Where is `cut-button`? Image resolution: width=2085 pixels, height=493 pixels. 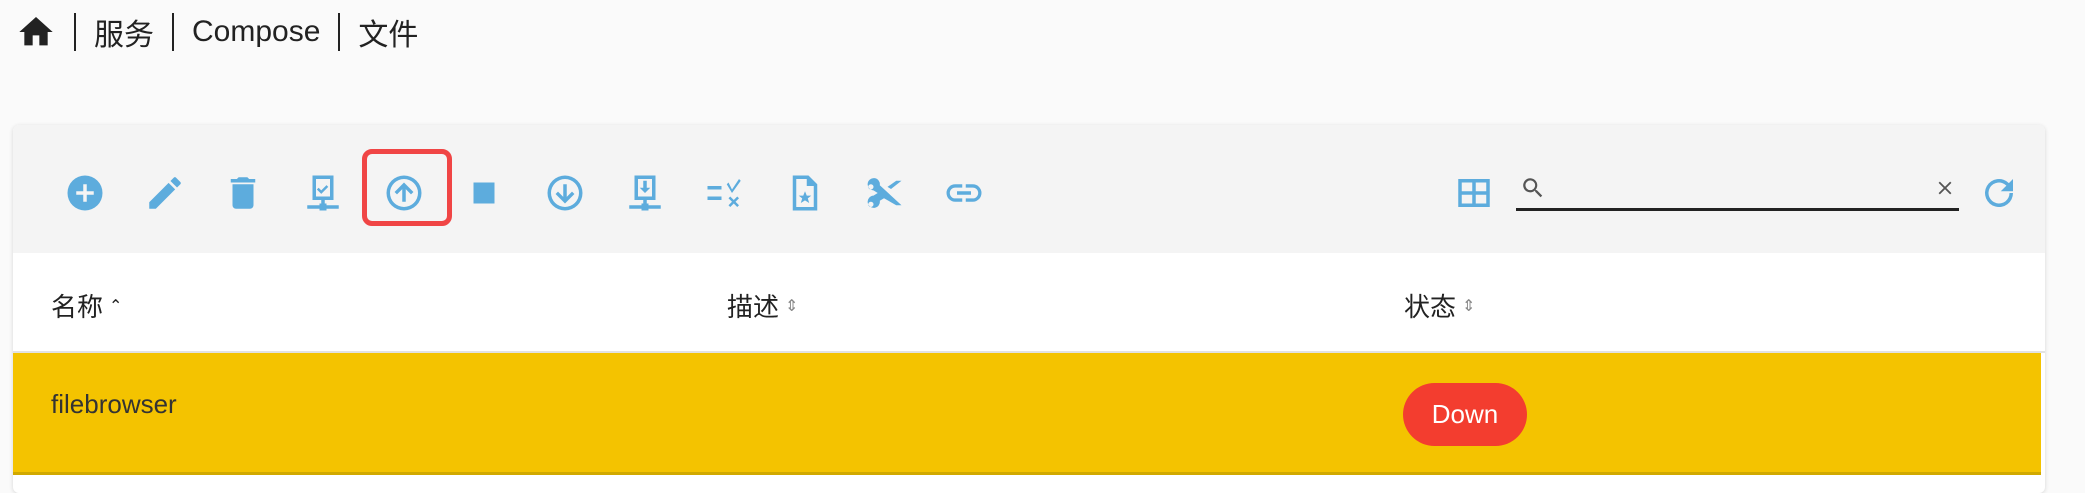
cut-button is located at coordinates (884, 193).